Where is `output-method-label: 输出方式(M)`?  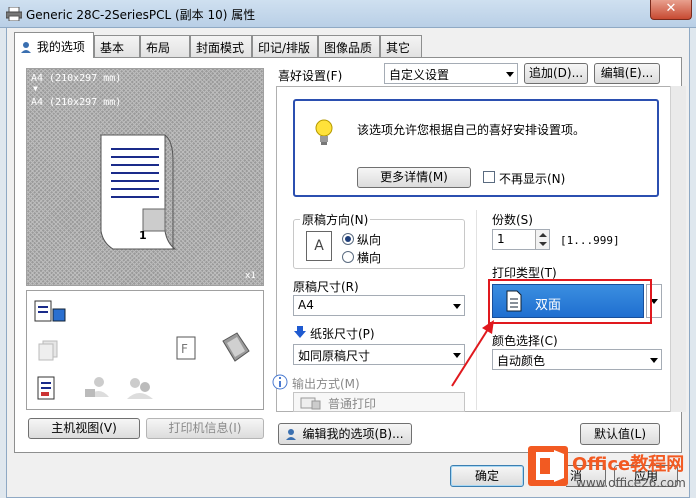 output-method-label: 输出方式(M) is located at coordinates (326, 384).